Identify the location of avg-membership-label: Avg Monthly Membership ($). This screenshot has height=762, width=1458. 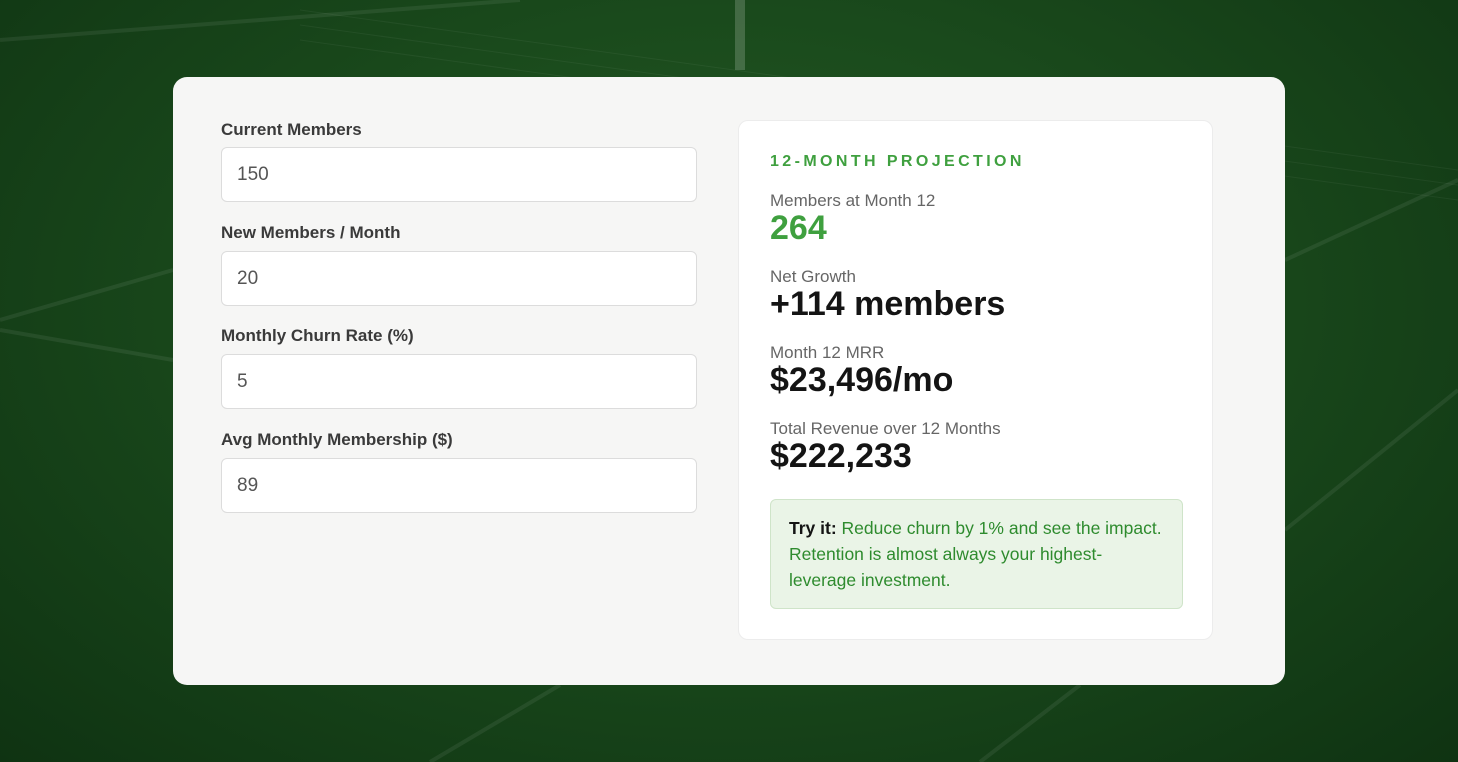
(337, 439).